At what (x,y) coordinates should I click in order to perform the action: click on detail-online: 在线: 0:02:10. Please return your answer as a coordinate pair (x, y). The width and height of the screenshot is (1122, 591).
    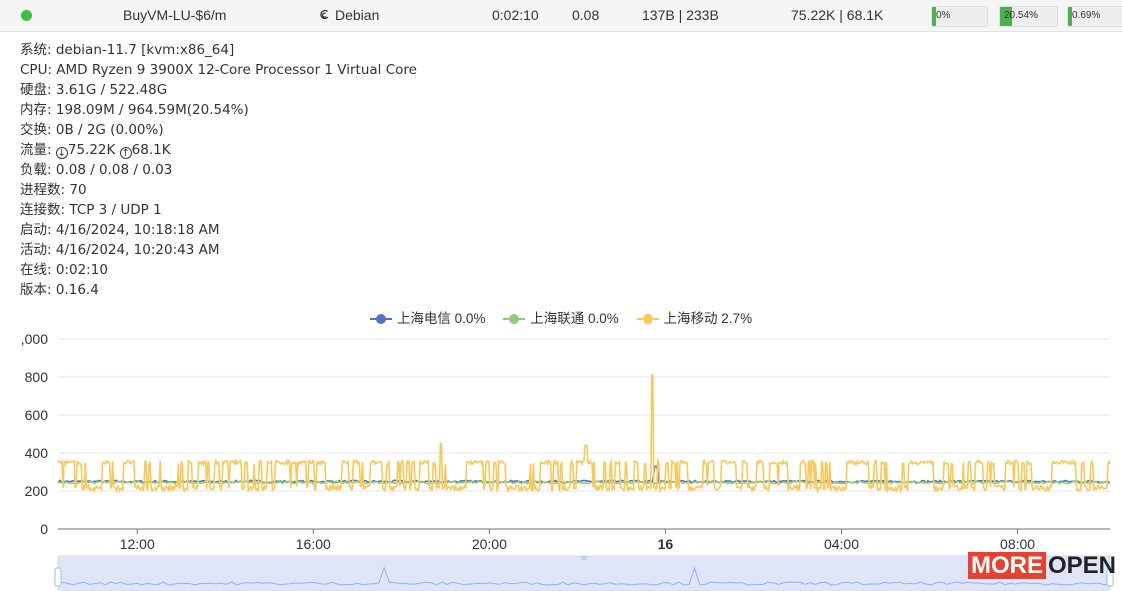
    Looking at the image, I should click on (64, 270).